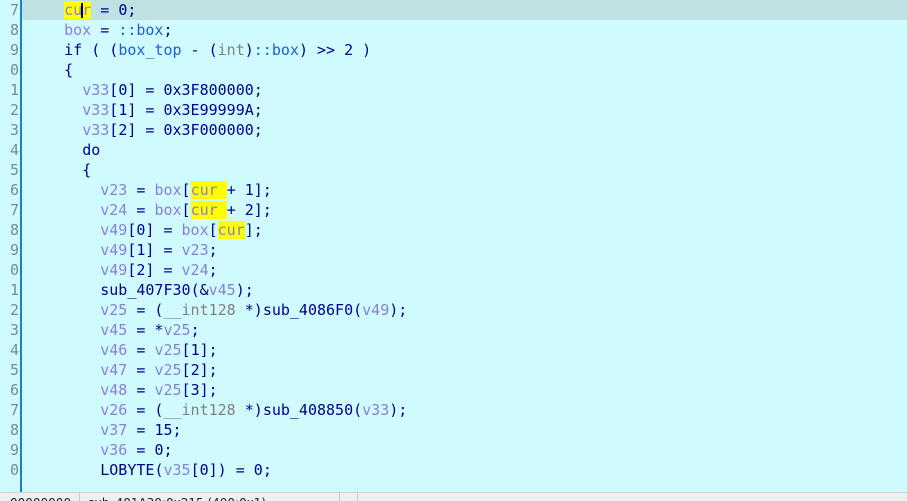 The height and width of the screenshot is (501, 907). Describe the element at coordinates (14, 90) in the screenshot. I see `line-number: 1` at that location.